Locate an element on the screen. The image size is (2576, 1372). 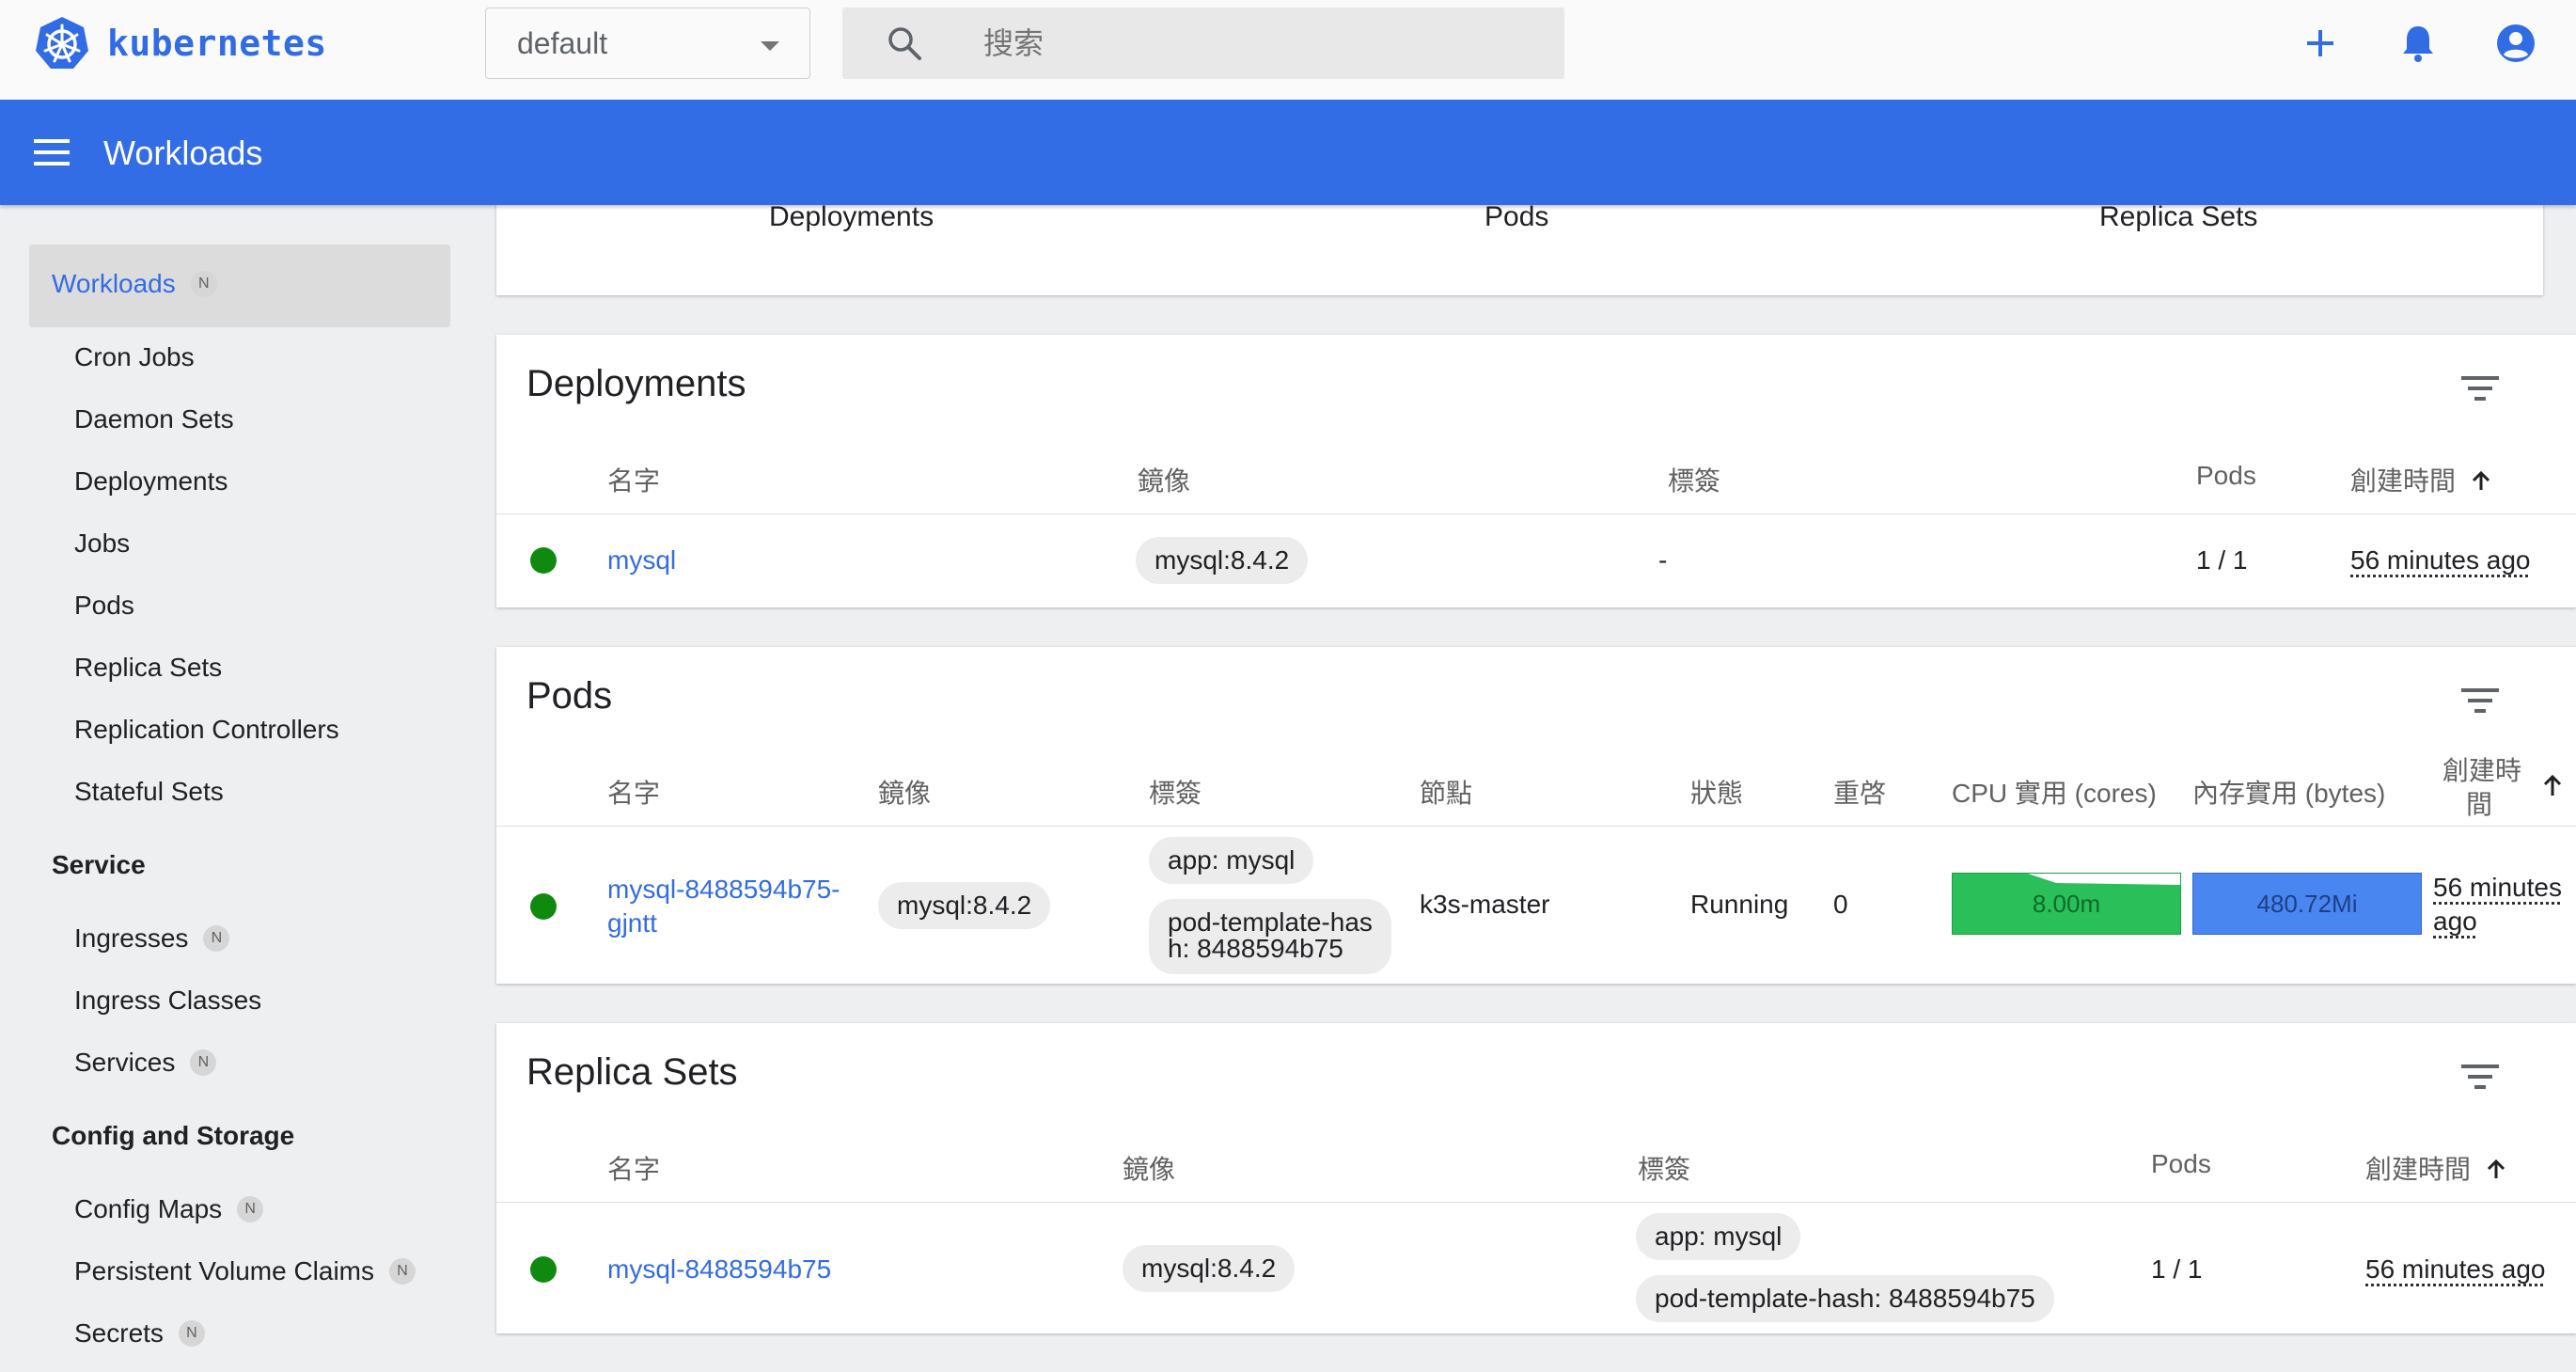
sidebar-item-jobs: Jobs is located at coordinates (102, 543).